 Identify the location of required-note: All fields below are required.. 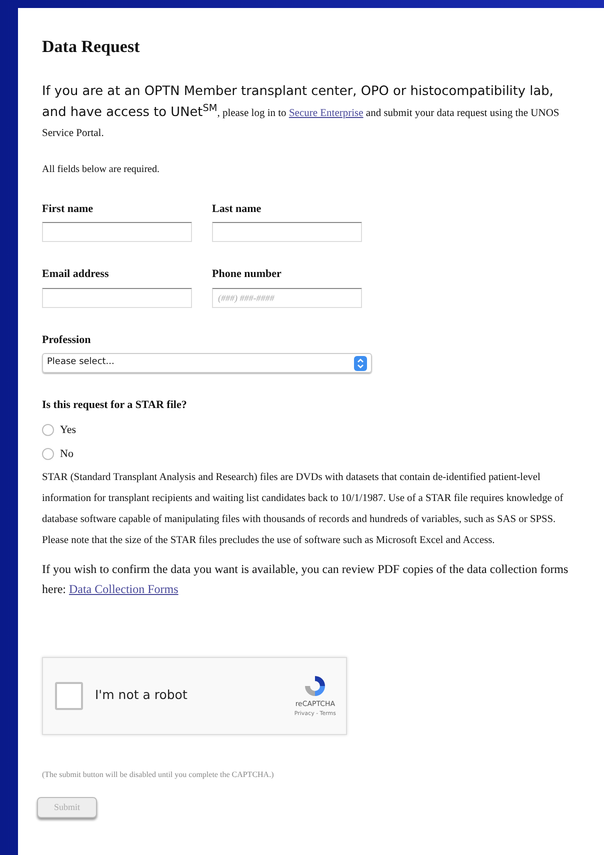
(101, 169).